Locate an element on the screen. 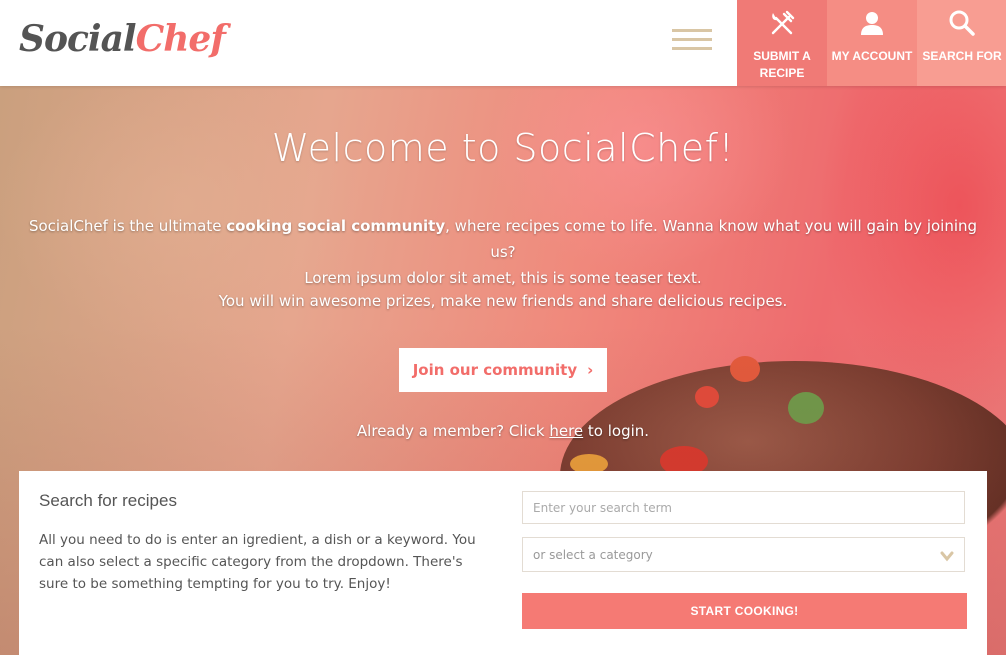 The width and height of the screenshot is (1006, 655). logo-text-chef: Chef is located at coordinates (180, 39).